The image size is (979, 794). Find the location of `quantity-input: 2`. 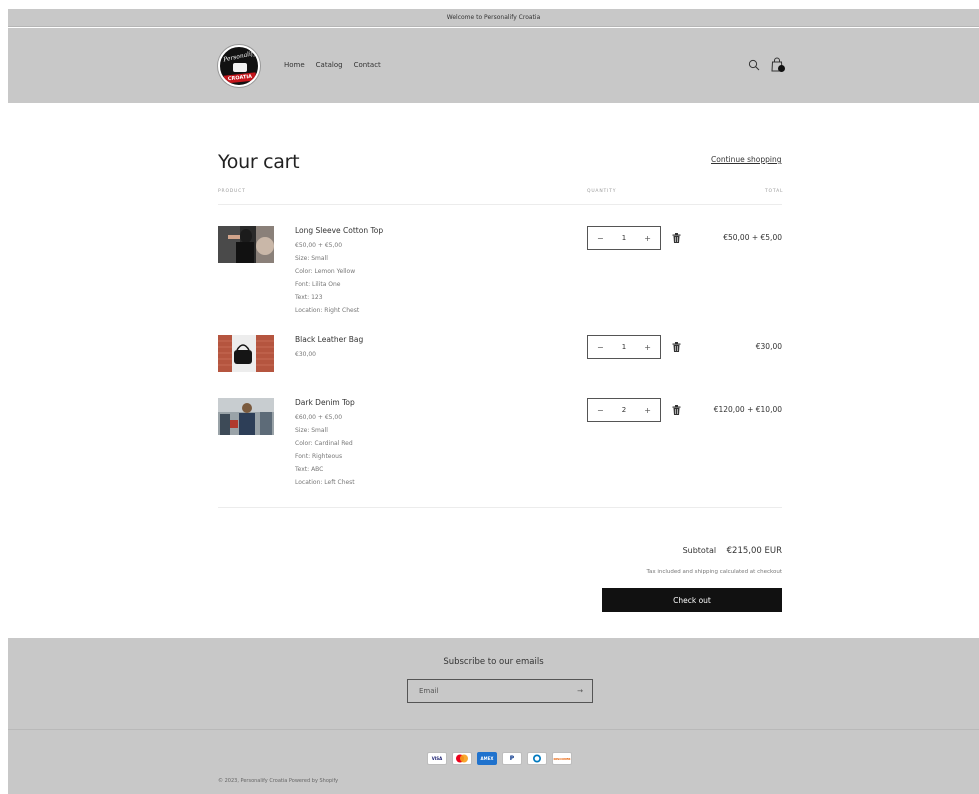

quantity-input: 2 is located at coordinates (624, 410).